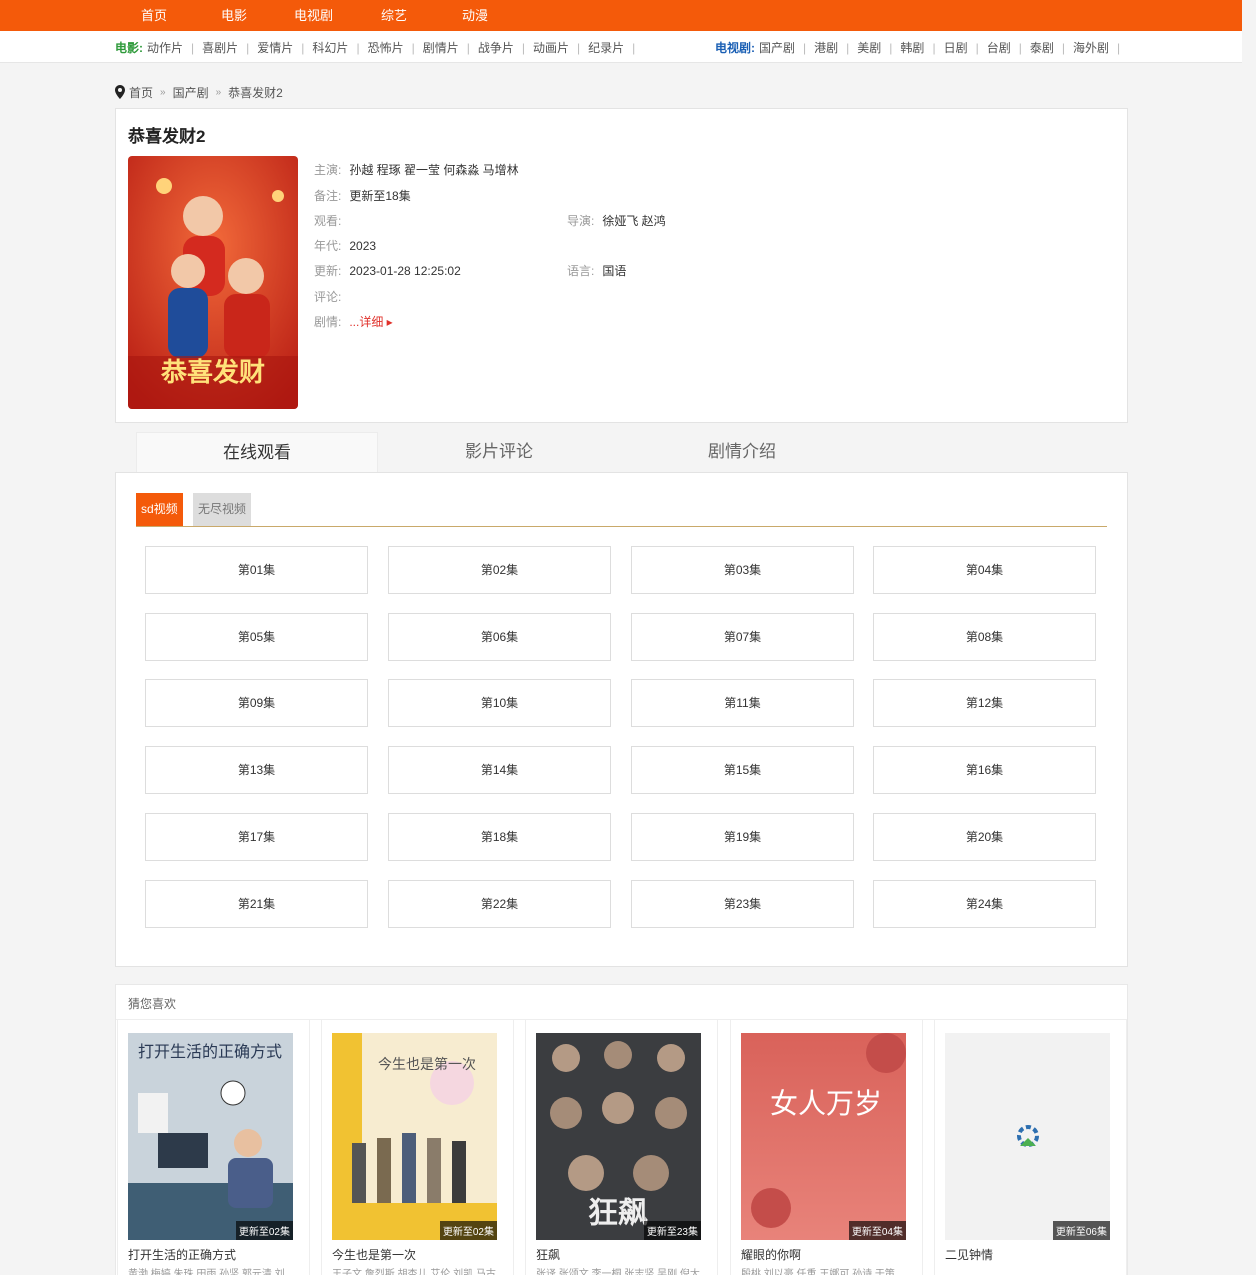  What do you see at coordinates (257, 452) in the screenshot?
I see `tab-watch-online: 在线观看` at bounding box center [257, 452].